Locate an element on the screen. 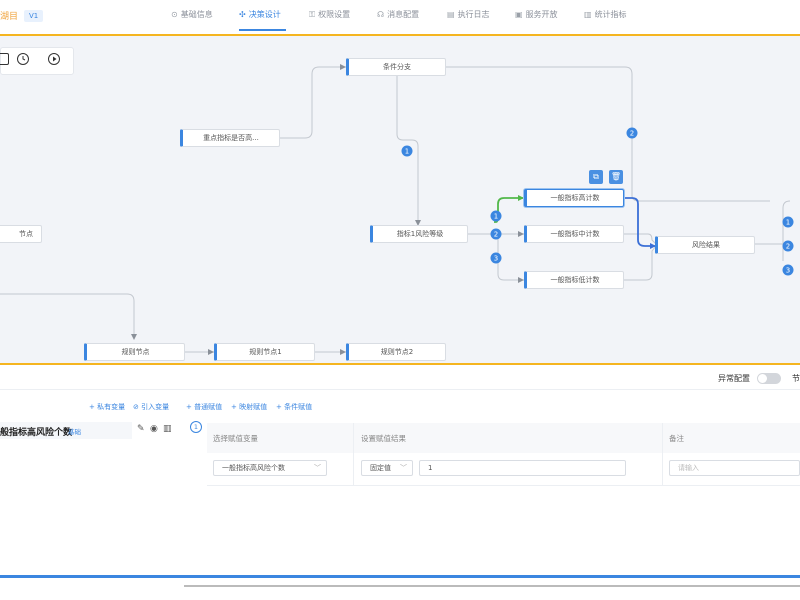  select-value: 一般指标高风险个数 is located at coordinates (253, 468).